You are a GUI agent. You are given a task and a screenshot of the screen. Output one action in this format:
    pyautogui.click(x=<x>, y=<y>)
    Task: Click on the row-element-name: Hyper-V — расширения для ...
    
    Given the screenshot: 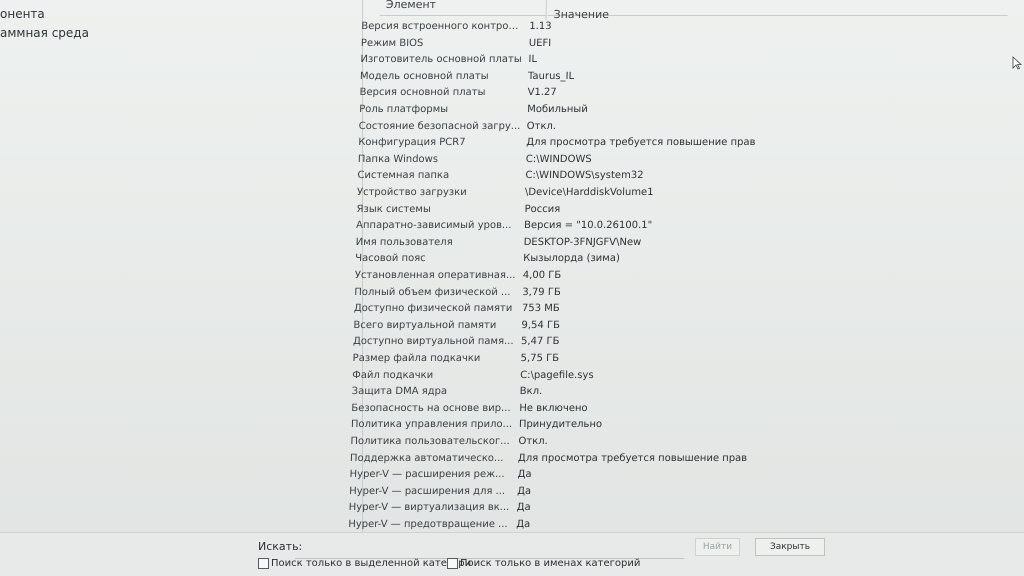 What is the action you would take?
    pyautogui.click(x=427, y=491)
    